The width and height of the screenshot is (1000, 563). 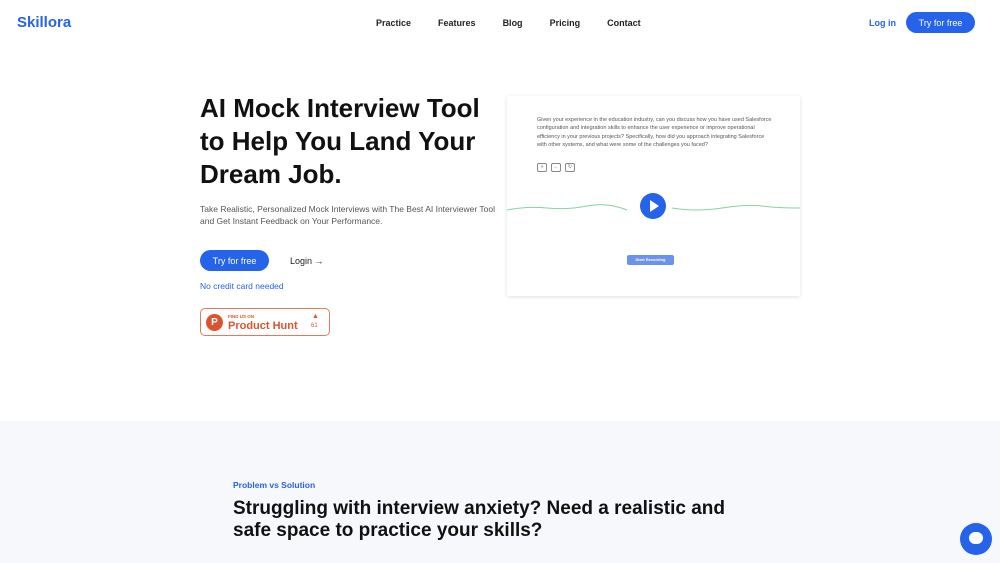 What do you see at coordinates (242, 286) in the screenshot?
I see `no-credit-card-note: No credit card needed` at bounding box center [242, 286].